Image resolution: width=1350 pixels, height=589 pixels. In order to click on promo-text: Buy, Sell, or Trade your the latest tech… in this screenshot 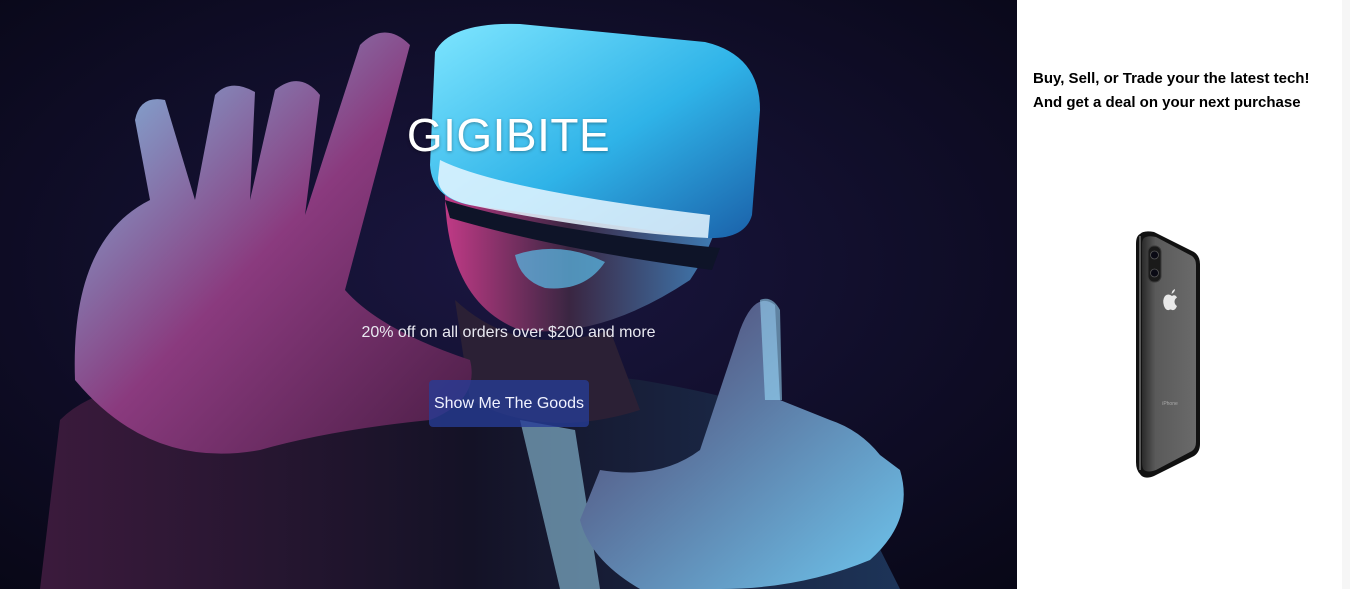, I will do `click(1171, 91)`.